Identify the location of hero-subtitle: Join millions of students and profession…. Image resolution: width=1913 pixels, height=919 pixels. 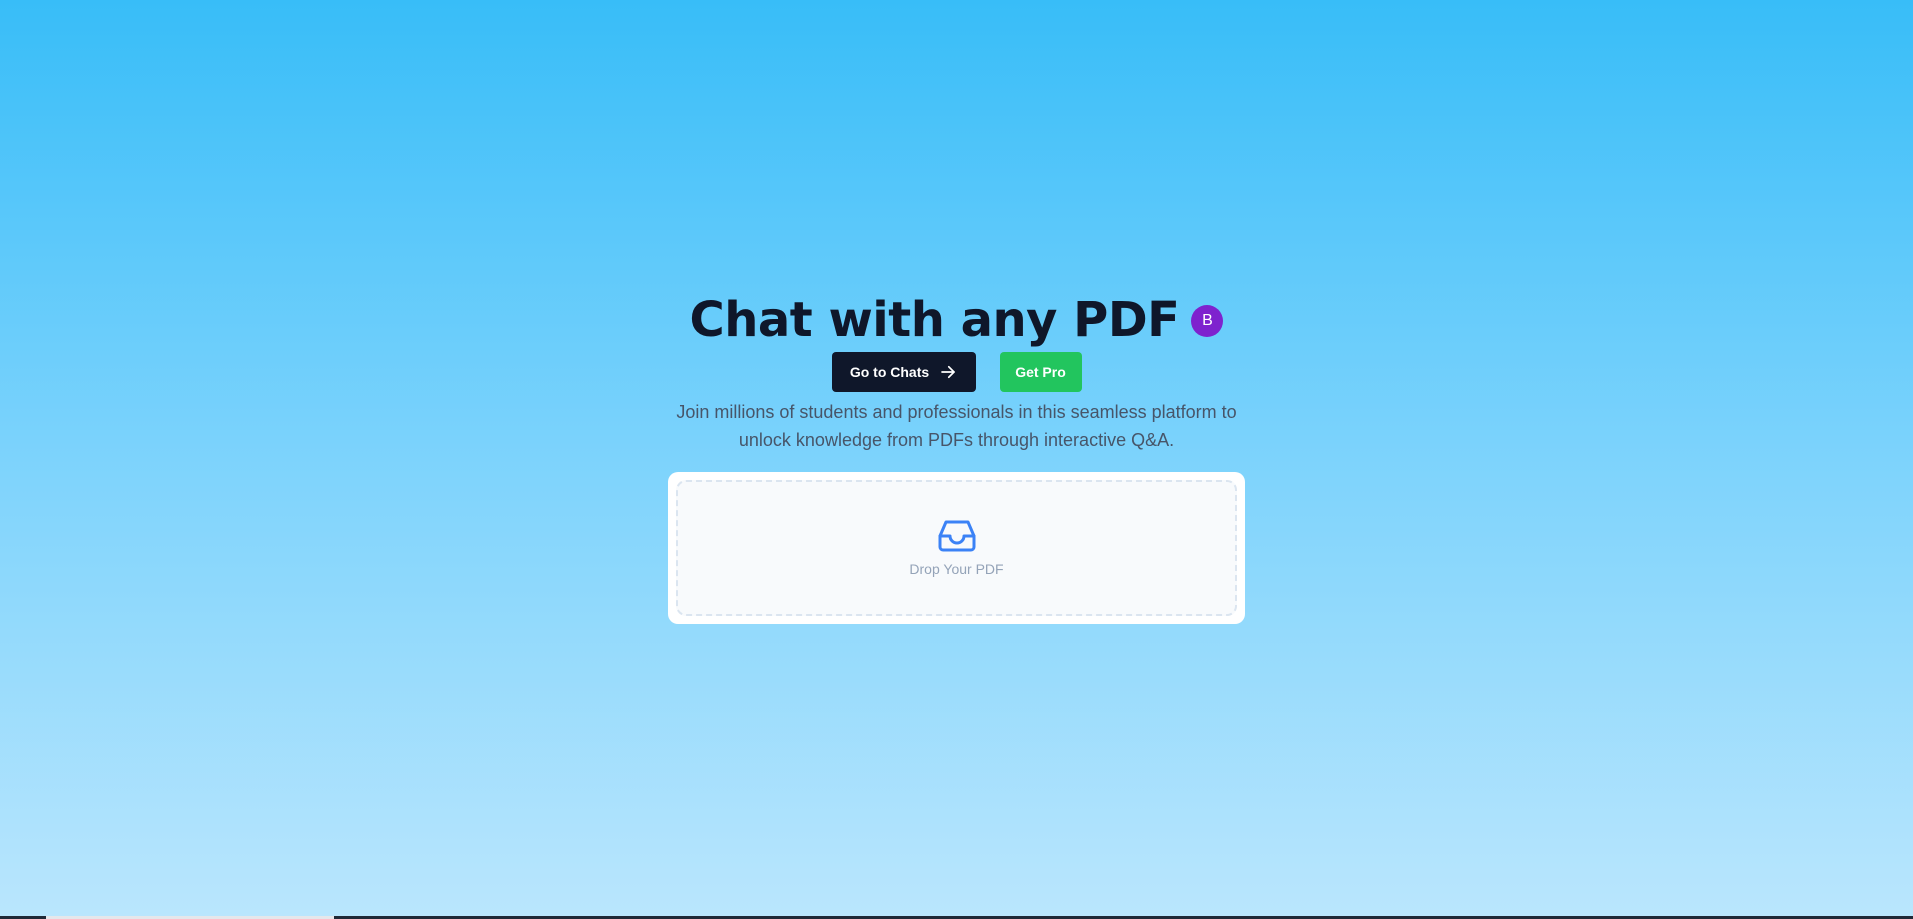
(956, 426).